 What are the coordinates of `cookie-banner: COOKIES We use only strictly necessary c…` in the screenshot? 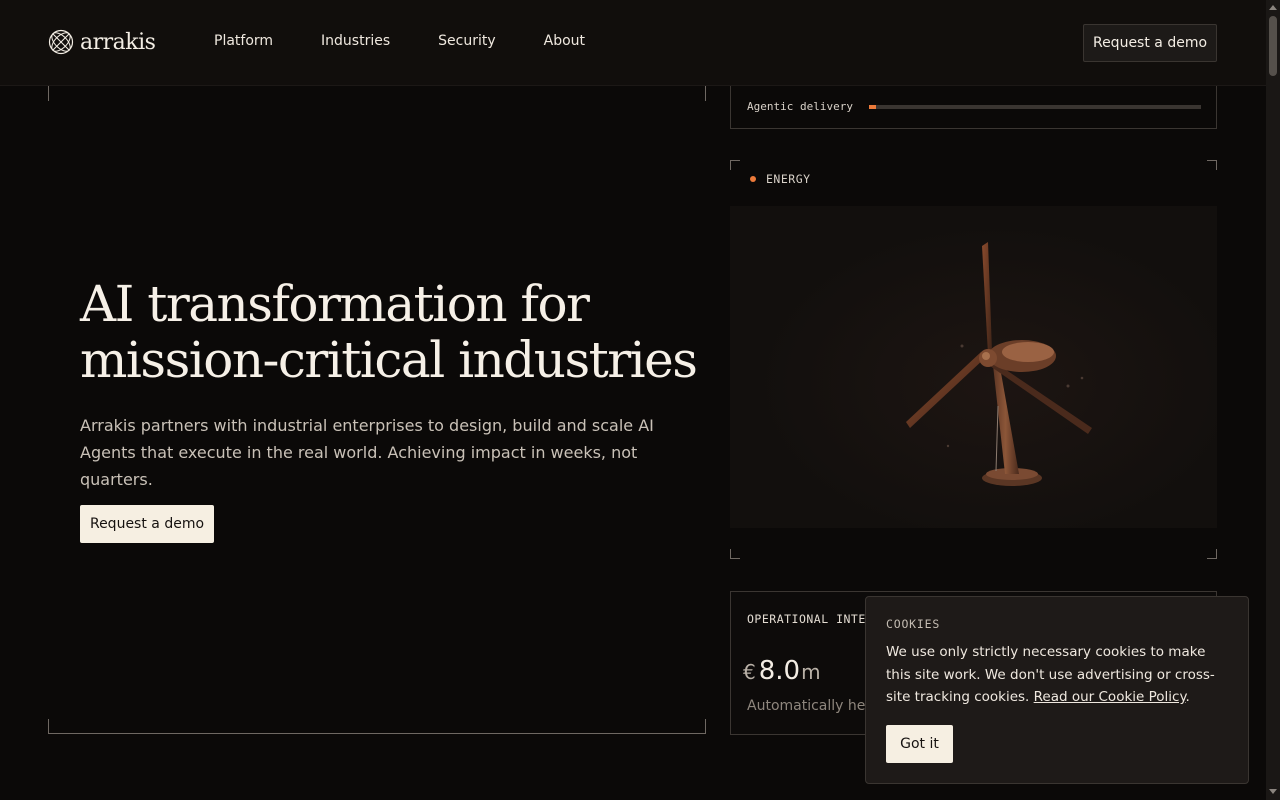 It's located at (1057, 690).